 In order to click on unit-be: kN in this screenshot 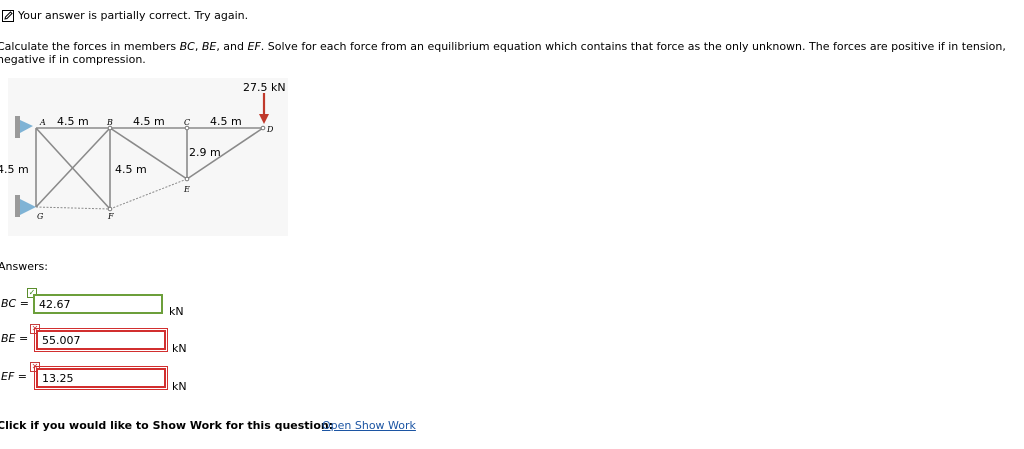, I will do `click(179, 348)`.